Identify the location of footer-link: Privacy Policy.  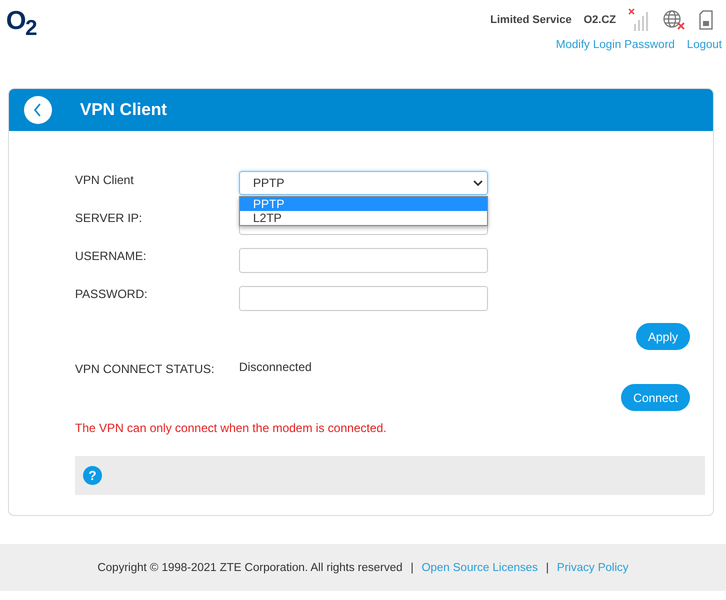
(592, 568).